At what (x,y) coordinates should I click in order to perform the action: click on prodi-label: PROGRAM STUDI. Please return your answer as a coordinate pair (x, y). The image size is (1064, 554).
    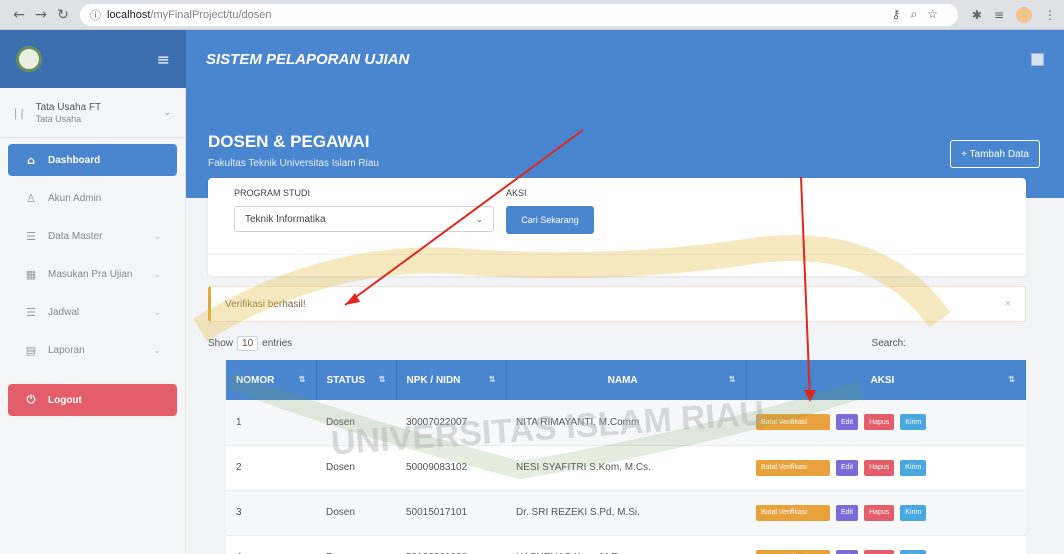
    Looking at the image, I should click on (272, 193).